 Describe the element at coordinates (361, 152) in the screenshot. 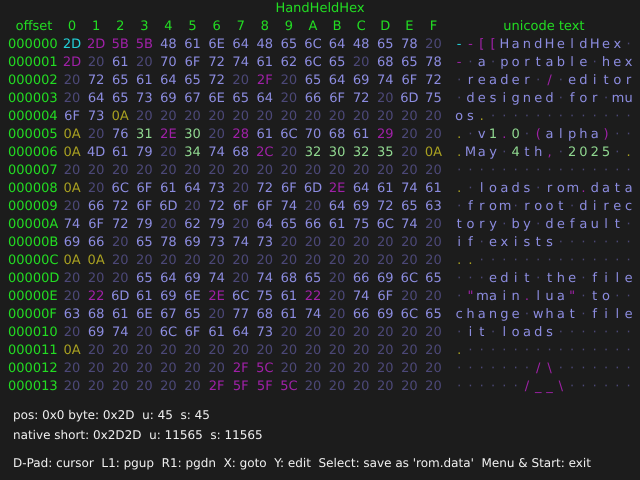

I see `hex-byte: 32` at that location.